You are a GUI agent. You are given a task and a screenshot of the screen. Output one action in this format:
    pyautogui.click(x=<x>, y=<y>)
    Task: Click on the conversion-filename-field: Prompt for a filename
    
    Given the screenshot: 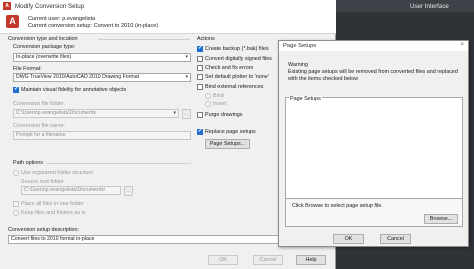 What is the action you would take?
    pyautogui.click(x=102, y=135)
    